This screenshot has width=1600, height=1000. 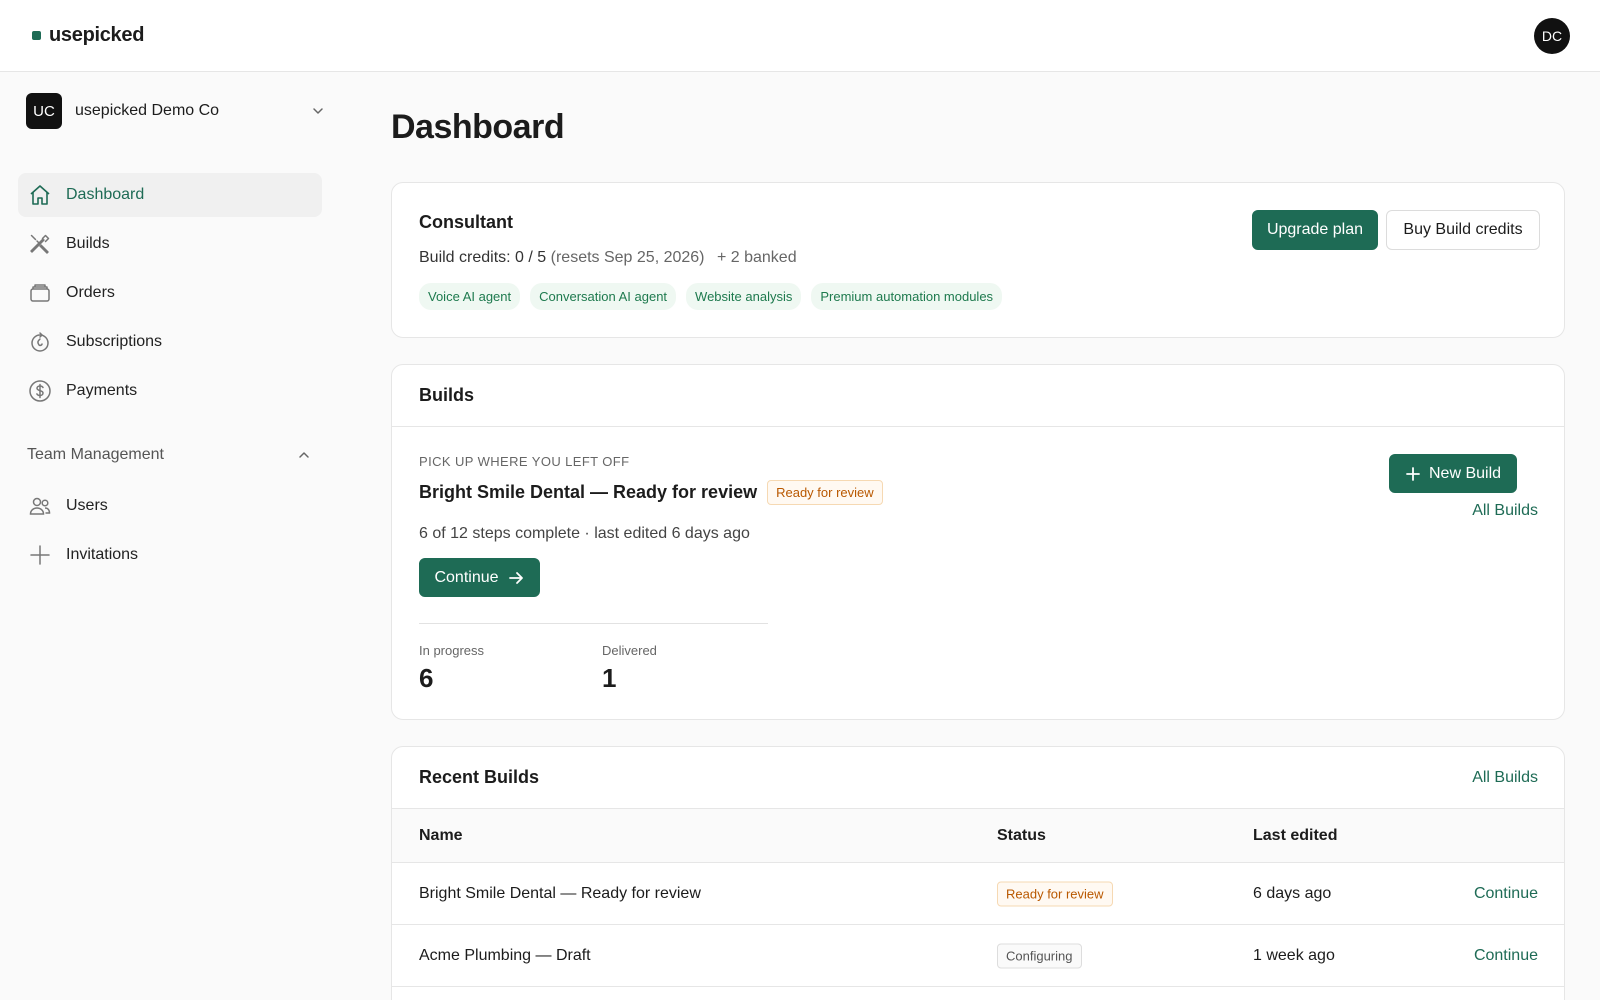 What do you see at coordinates (800, 36) in the screenshot?
I see `top-bar: usepicked DC` at bounding box center [800, 36].